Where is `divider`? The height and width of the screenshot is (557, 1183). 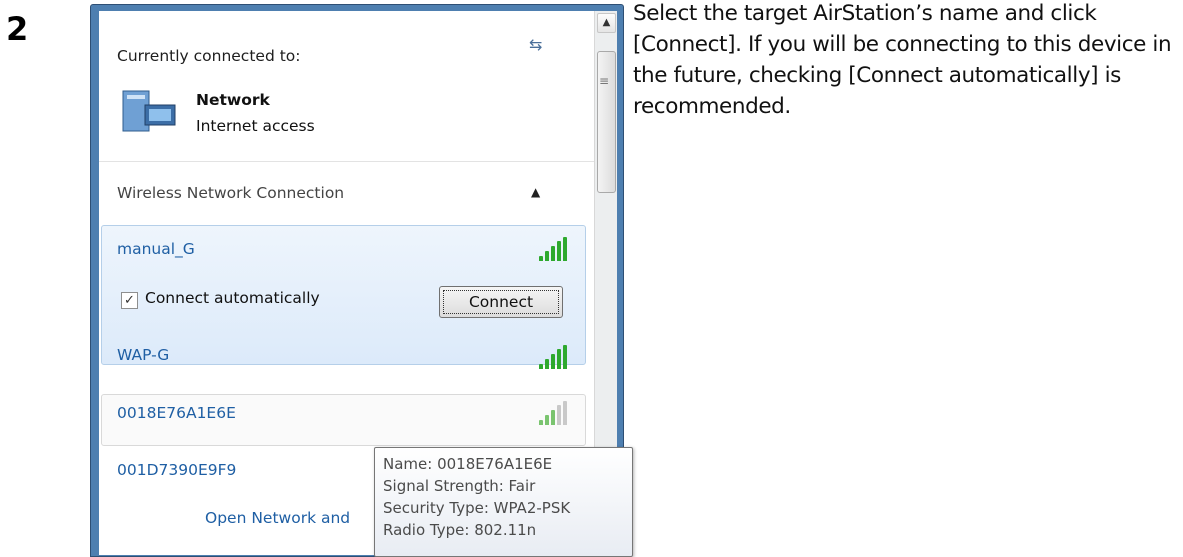 divider is located at coordinates (346, 161).